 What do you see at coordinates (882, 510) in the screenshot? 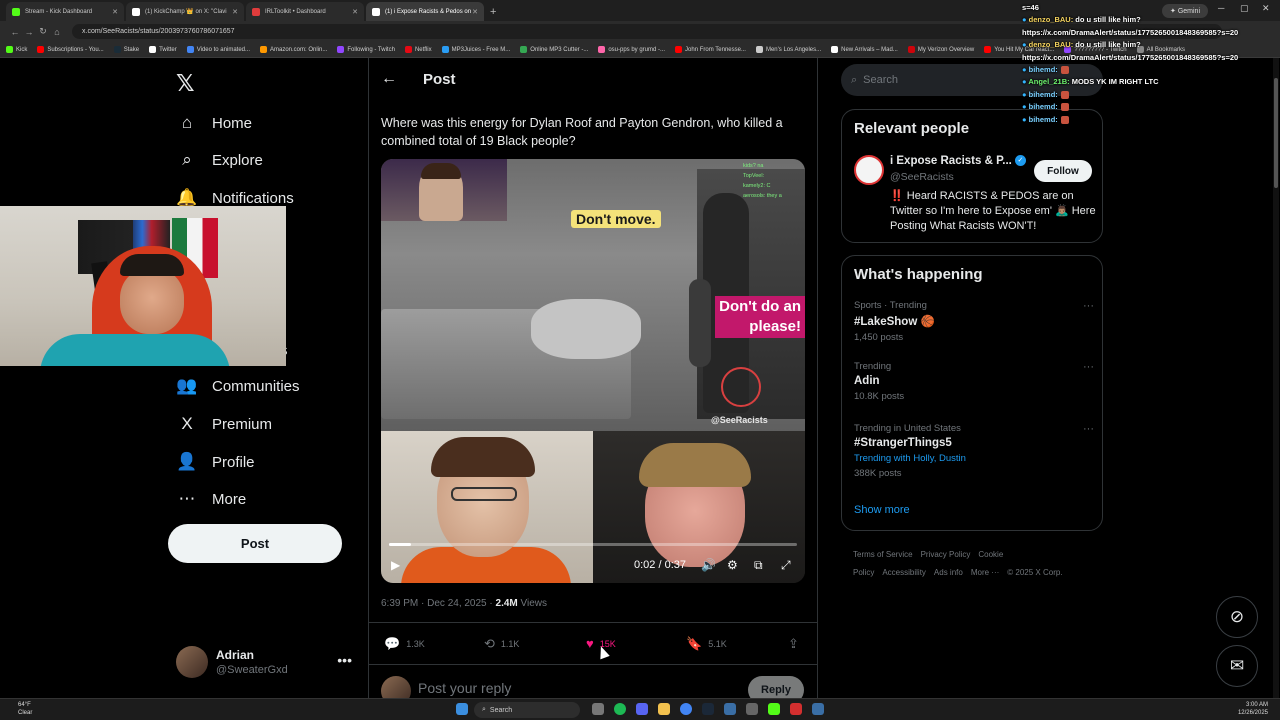
I see `show-more-link: Show more` at bounding box center [882, 510].